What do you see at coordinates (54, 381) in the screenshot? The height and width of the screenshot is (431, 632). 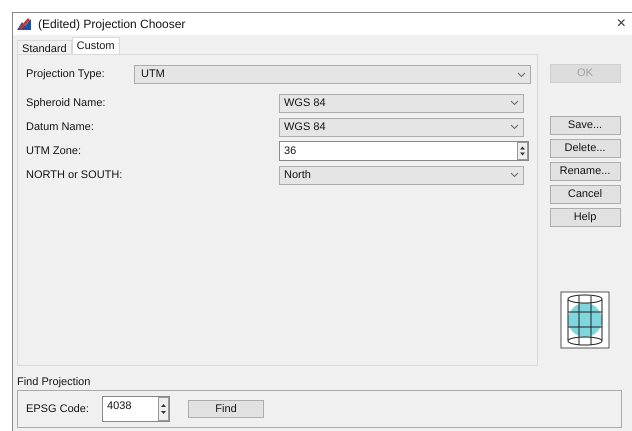 I see `group-title: Find Projection` at bounding box center [54, 381].